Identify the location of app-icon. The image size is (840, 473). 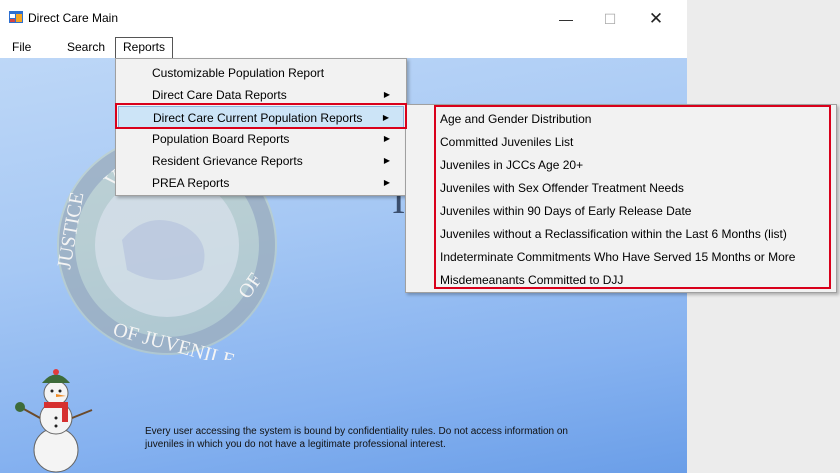
(16, 17).